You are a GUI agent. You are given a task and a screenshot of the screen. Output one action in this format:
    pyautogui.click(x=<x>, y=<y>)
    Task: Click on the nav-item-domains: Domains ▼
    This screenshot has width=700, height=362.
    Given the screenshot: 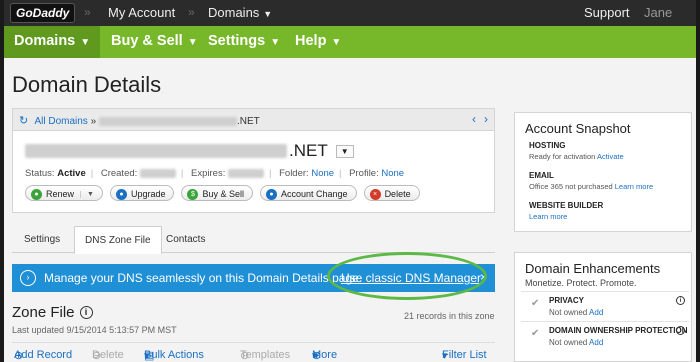 What is the action you would take?
    pyautogui.click(x=52, y=42)
    